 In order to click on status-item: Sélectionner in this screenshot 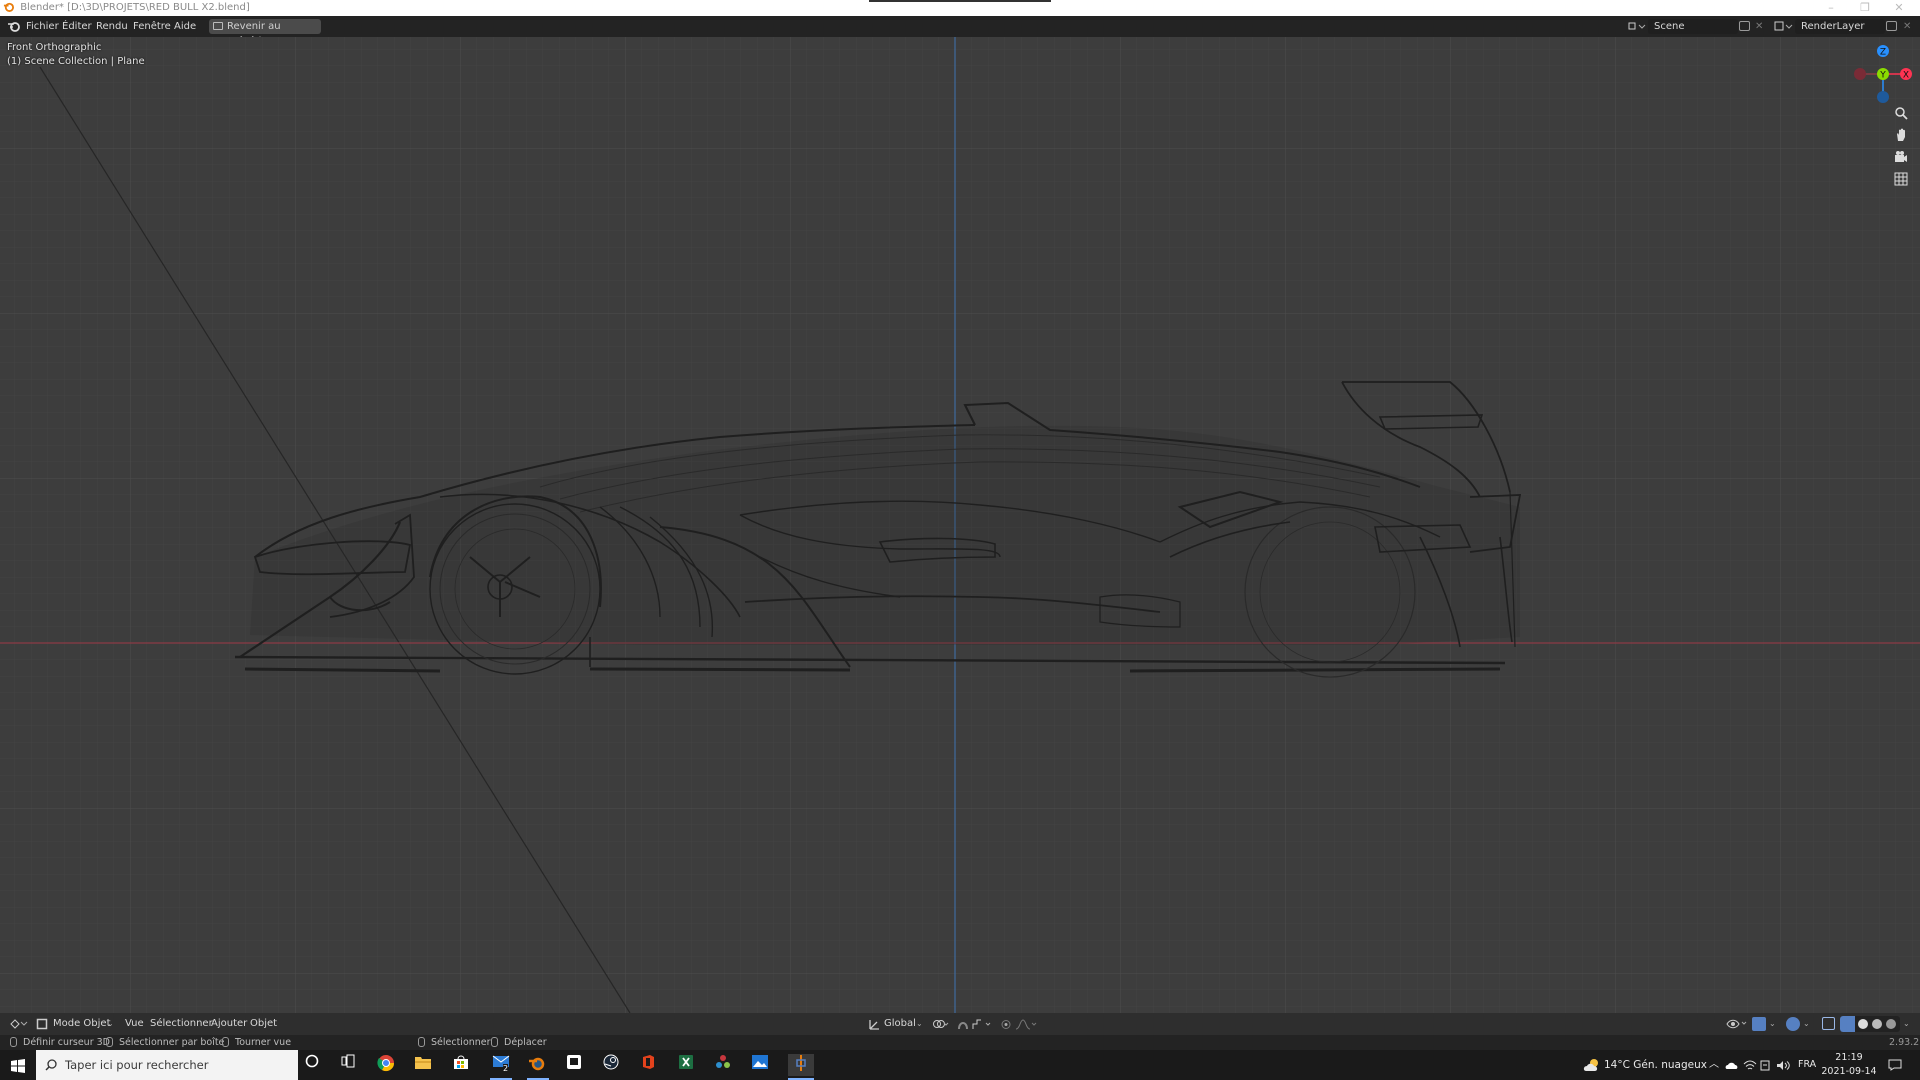, I will do `click(454, 1042)`.